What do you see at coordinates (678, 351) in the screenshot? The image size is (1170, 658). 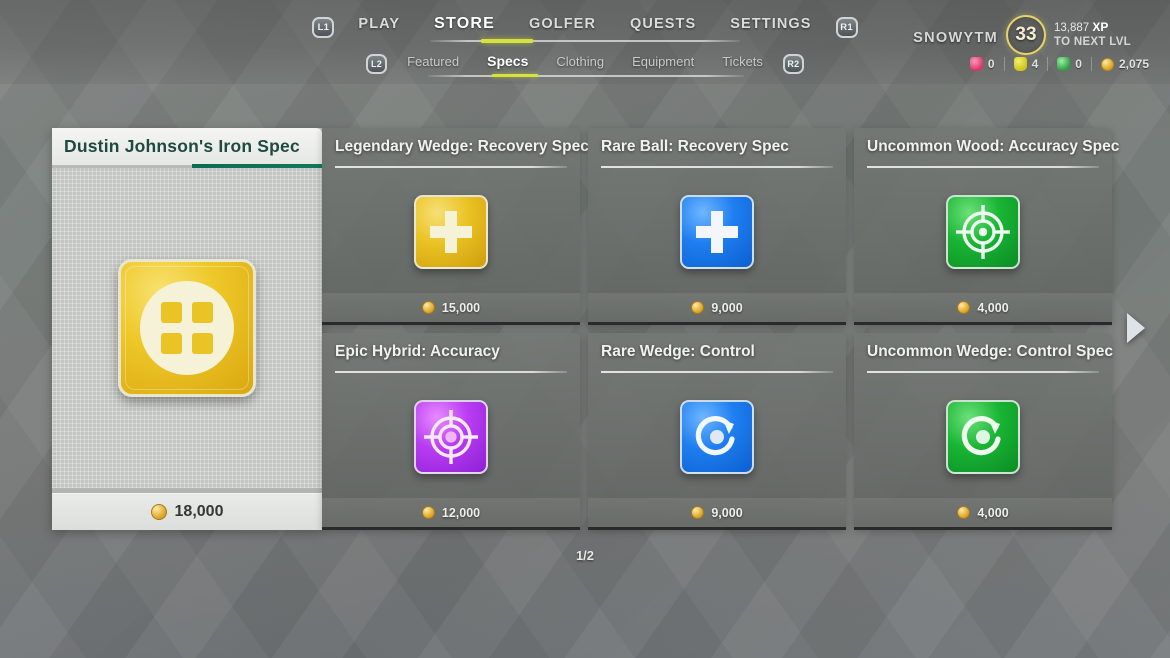 I see `item-card-title: Rare Wedge: Control` at bounding box center [678, 351].